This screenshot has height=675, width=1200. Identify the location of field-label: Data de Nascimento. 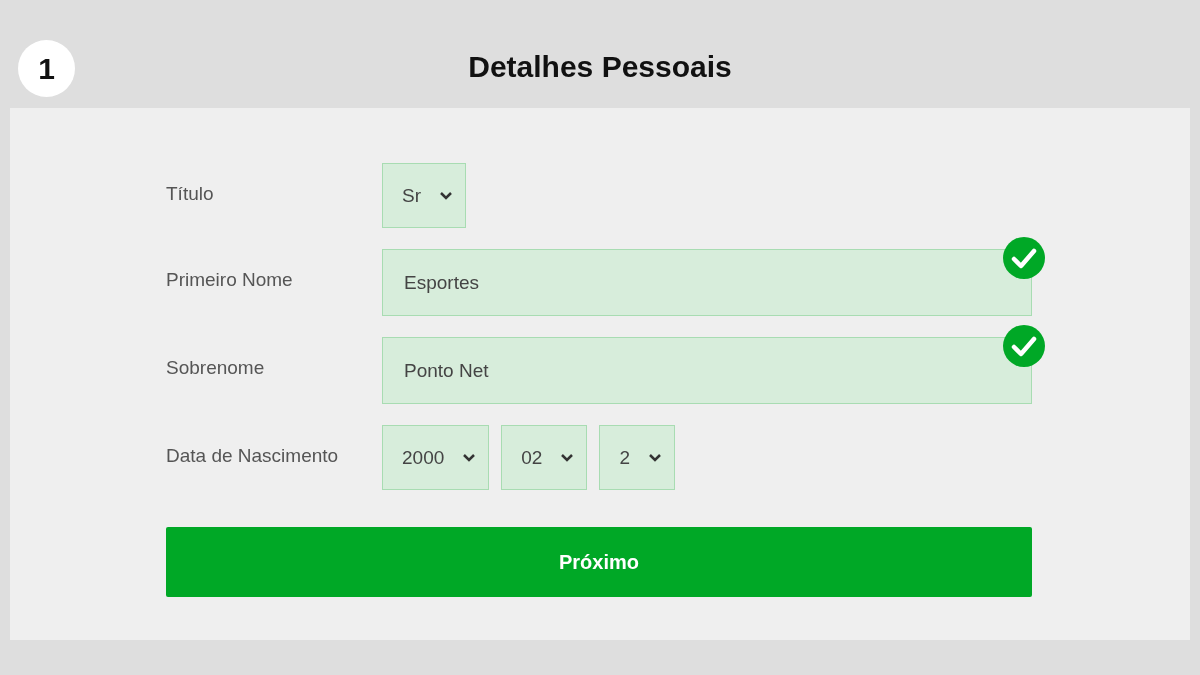
(253, 456).